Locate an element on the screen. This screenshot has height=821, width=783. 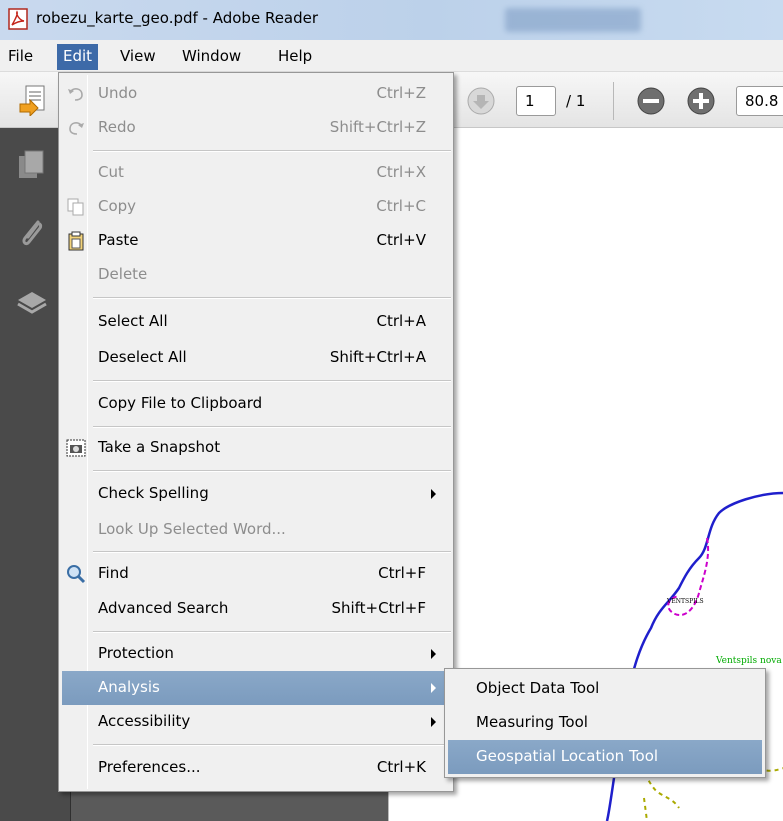
menu-item-undo: Undo Ctrl+Z is located at coordinates (256, 94).